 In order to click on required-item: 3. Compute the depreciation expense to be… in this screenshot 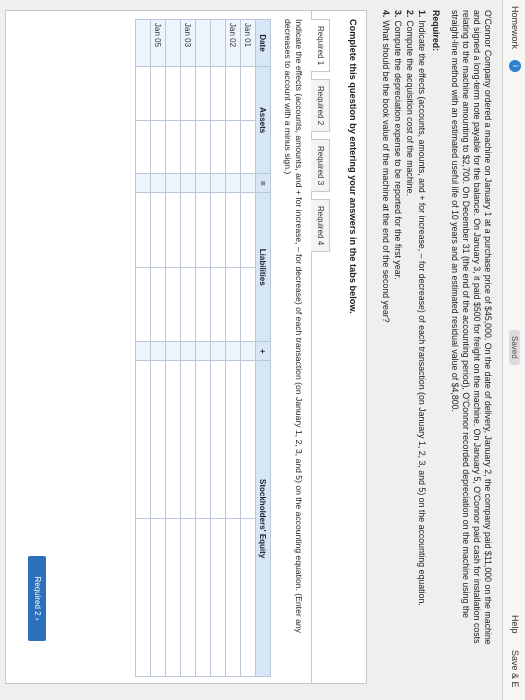, I will do `click(397, 330)`.